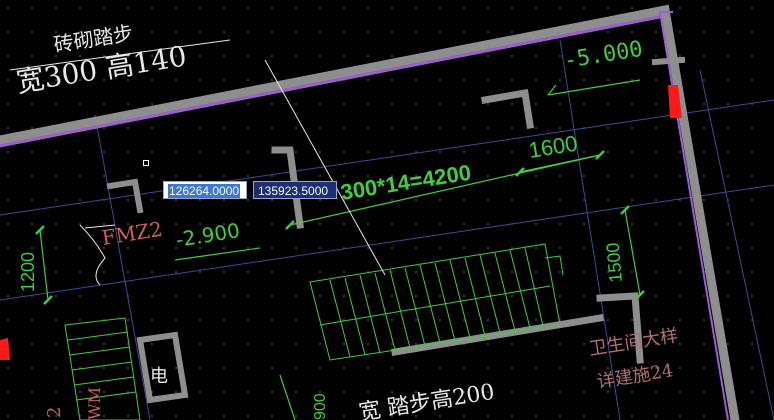 This screenshot has height=420, width=774. Describe the element at coordinates (146, 163) in the screenshot. I see `crosshair-pickbox` at that location.